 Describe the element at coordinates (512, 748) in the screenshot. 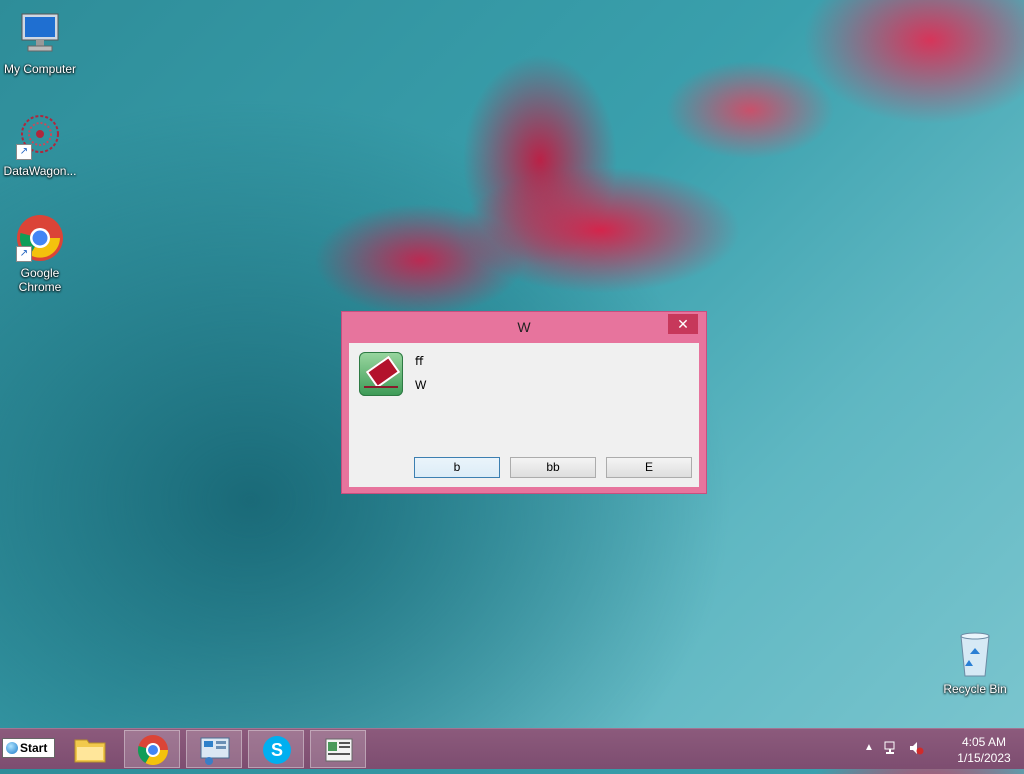

I see `taskbar: Start S ▲ 4:05 AM 1/15/2023` at that location.